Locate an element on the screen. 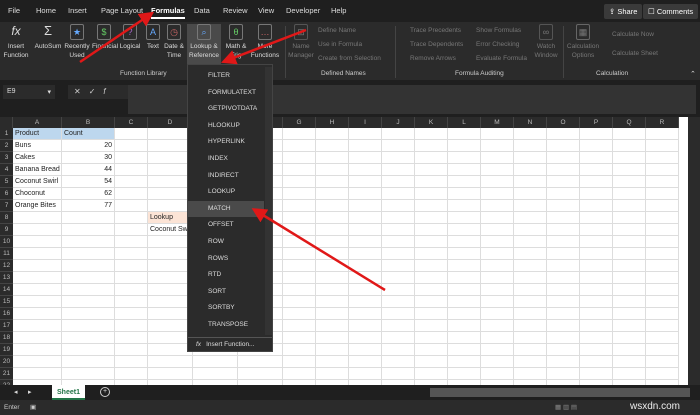 This screenshot has width=700, height=415. tab-formulas: Formulas is located at coordinates (168, 12).